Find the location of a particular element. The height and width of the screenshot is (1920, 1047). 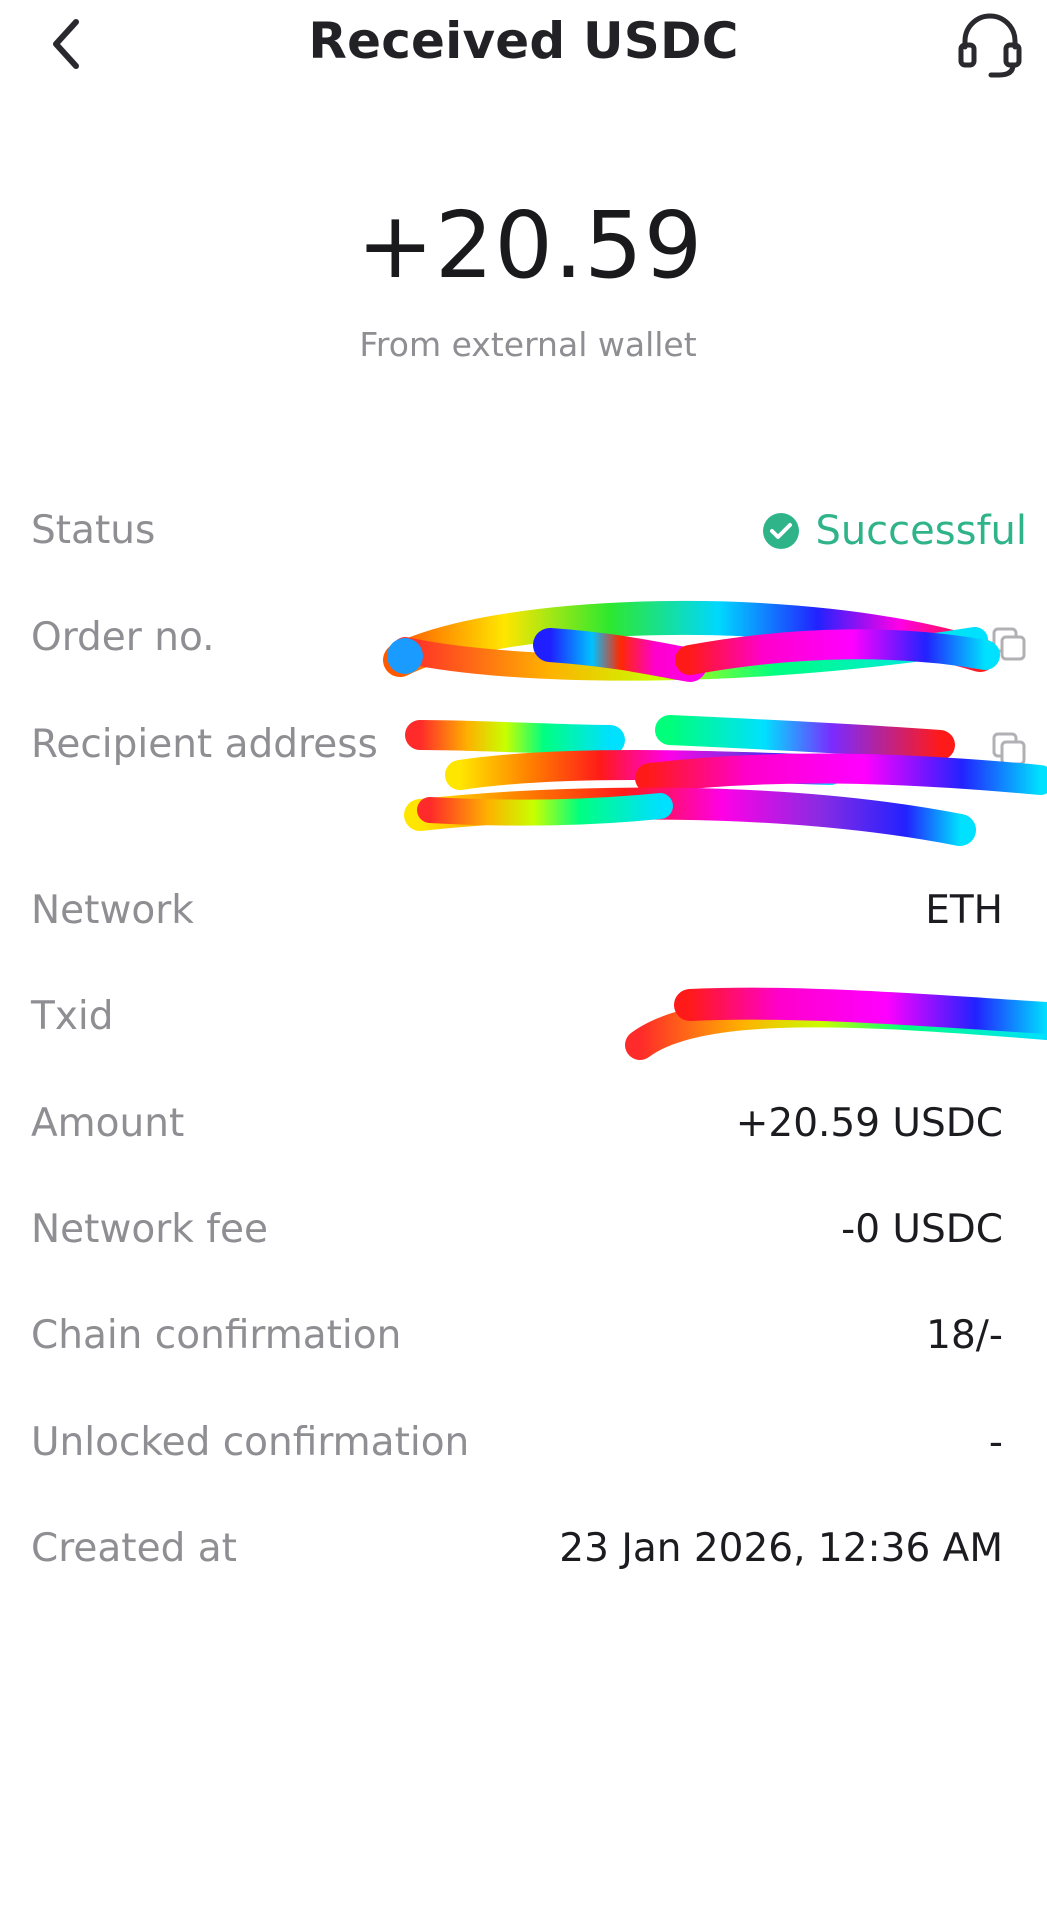

network-label: Network is located at coordinates (112, 910).